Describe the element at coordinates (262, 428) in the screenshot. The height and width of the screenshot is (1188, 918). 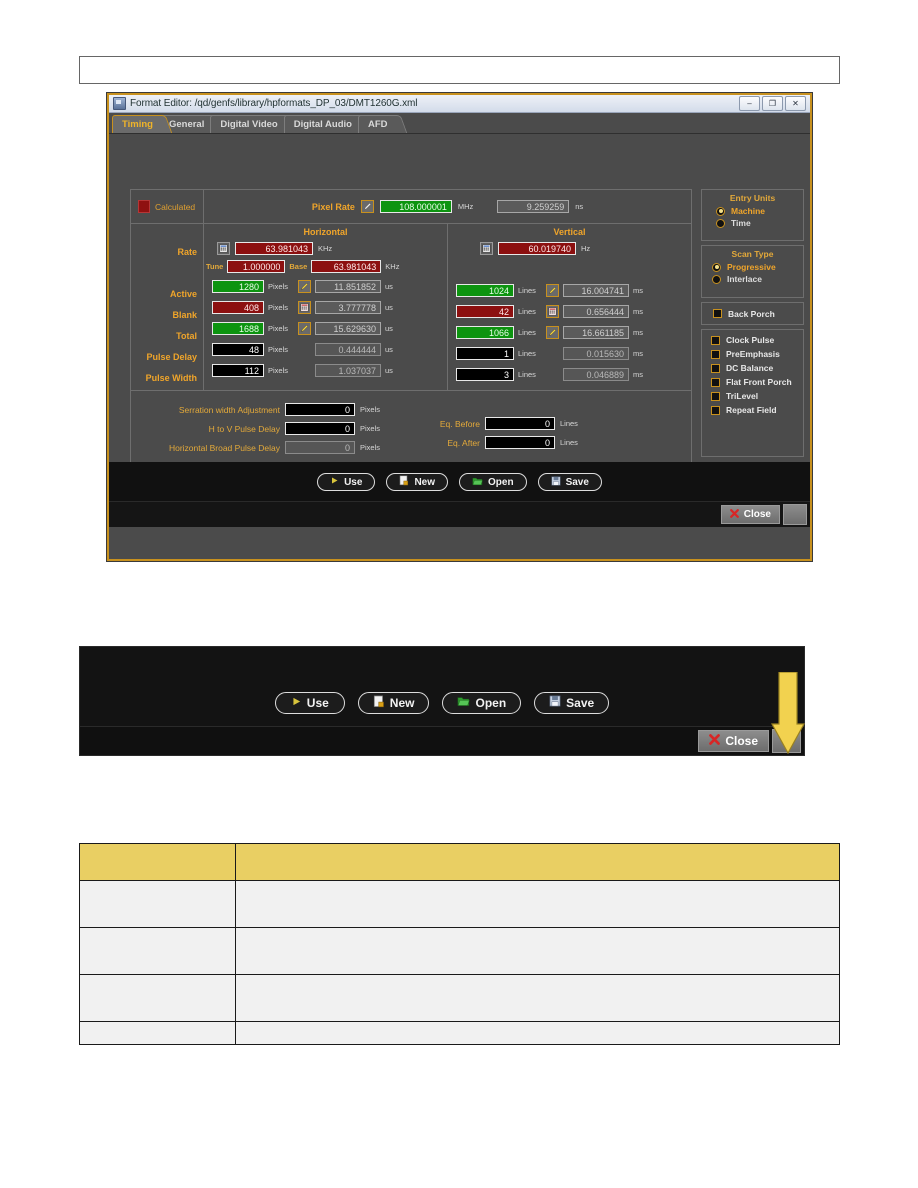
I see `h-to-v-row: H to V Pulse Delay 0 Pixels` at that location.